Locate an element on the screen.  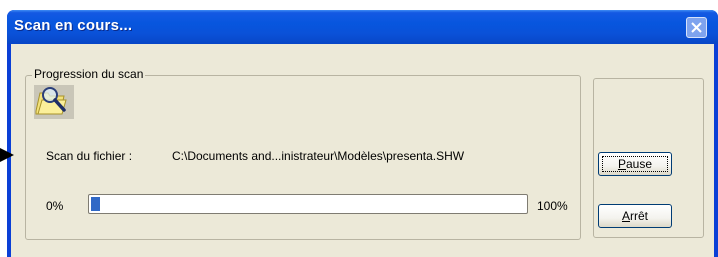
scan-progress-bar is located at coordinates (308, 204).